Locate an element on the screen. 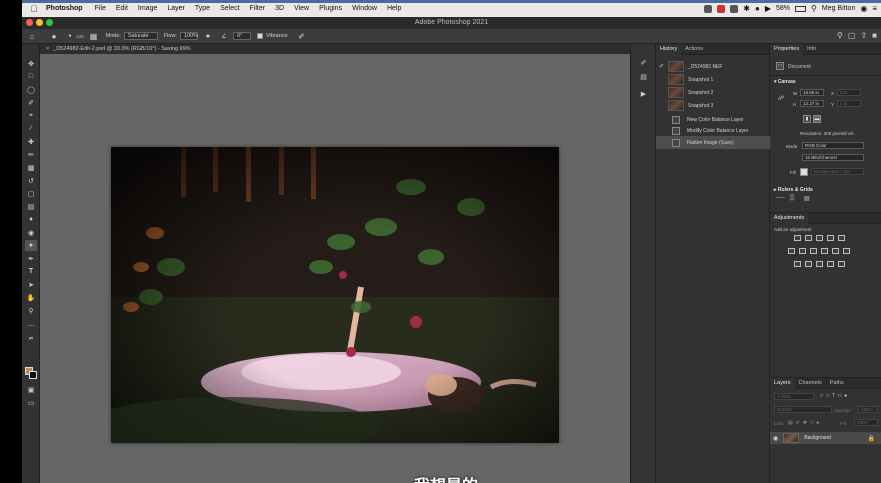 This screenshot has width=881, height=483. move-tool-icon: ✥ is located at coordinates (31, 63).